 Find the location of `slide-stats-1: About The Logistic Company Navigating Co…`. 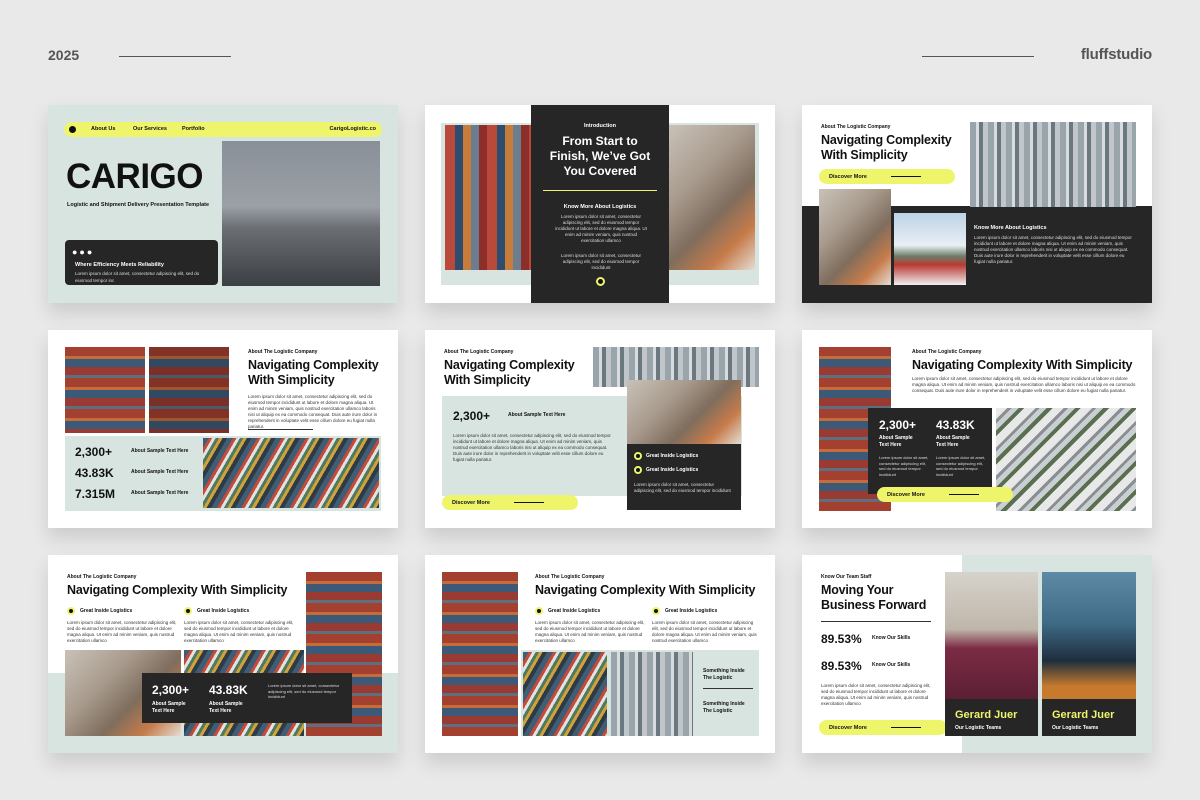

slide-stats-1: About The Logistic Company Navigating Co… is located at coordinates (223, 429).